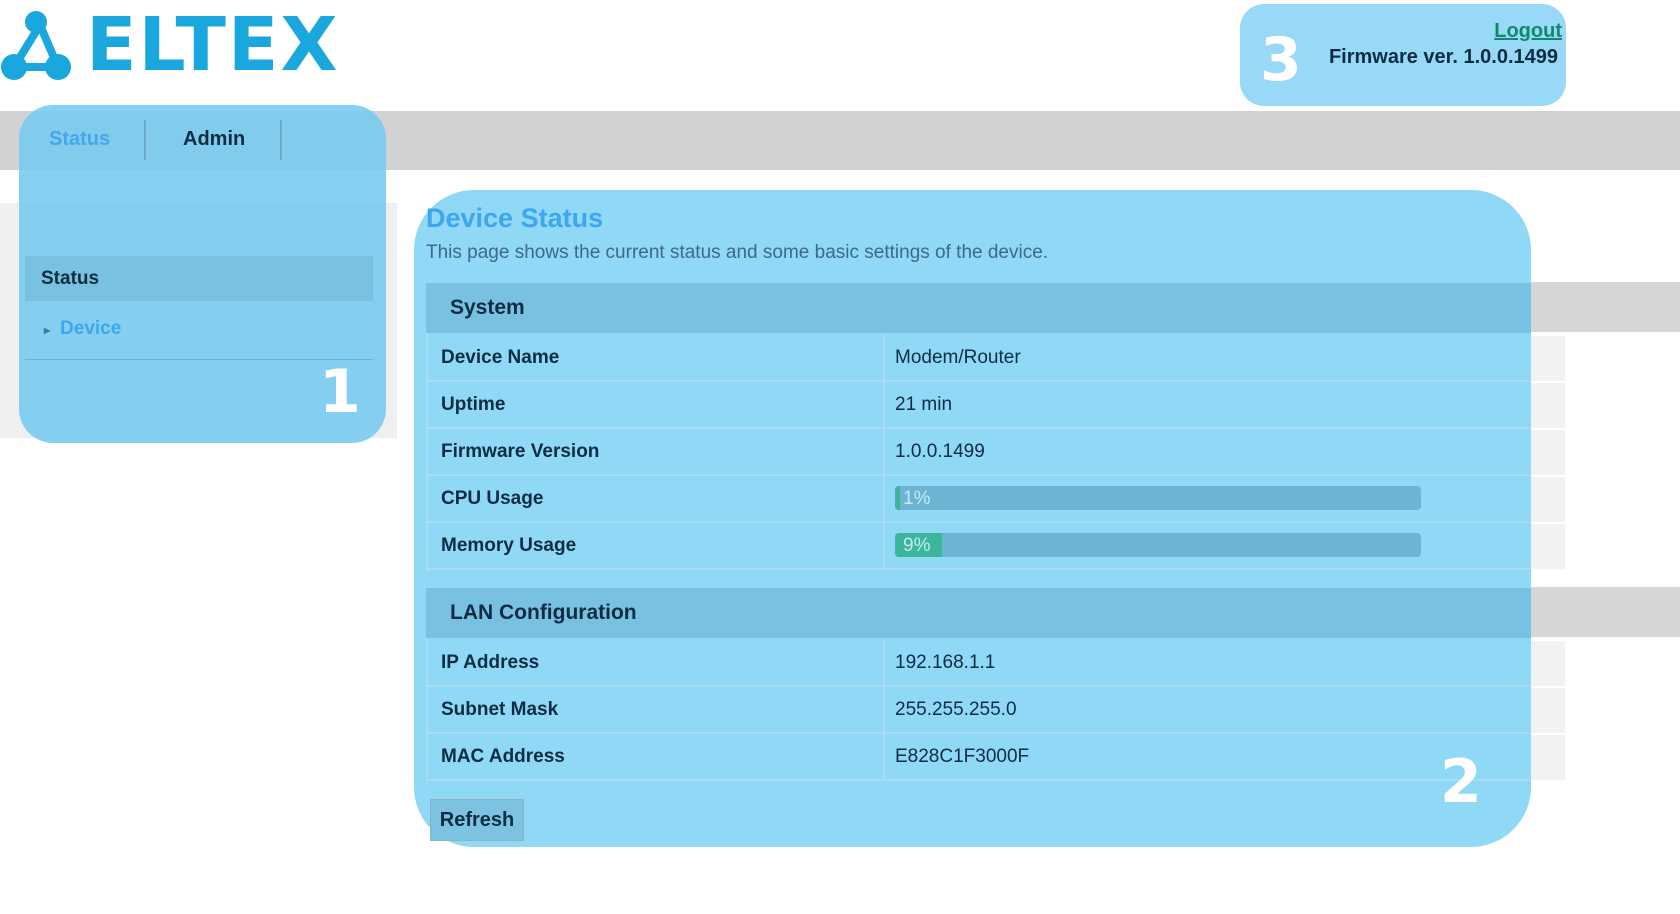 The width and height of the screenshot is (1680, 914). Describe the element at coordinates (956, 709) in the screenshot. I see `row-value: 255.255.255.0` at that location.